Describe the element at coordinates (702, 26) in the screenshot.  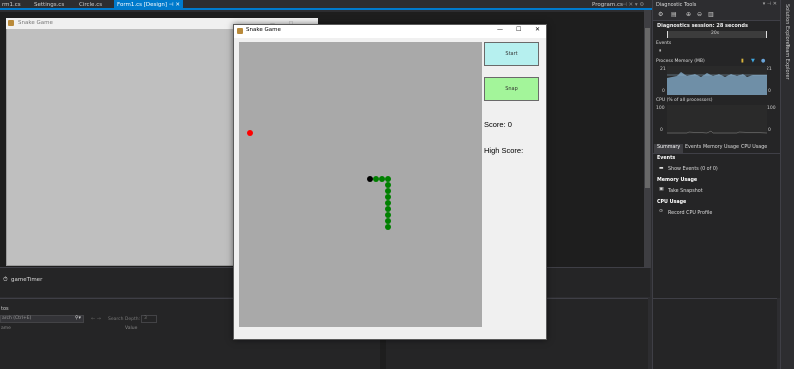
I see `diag-session-label: Diagnostics session: 28 seconds` at that location.